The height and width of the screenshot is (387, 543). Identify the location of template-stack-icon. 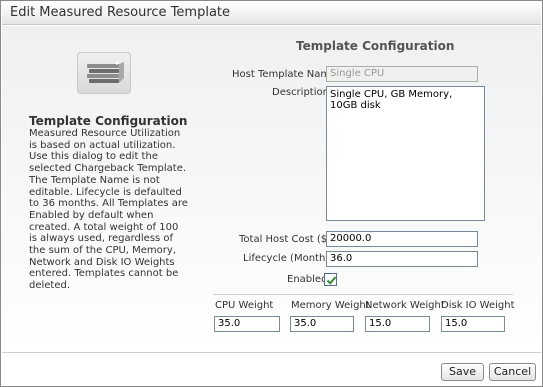
(104, 73).